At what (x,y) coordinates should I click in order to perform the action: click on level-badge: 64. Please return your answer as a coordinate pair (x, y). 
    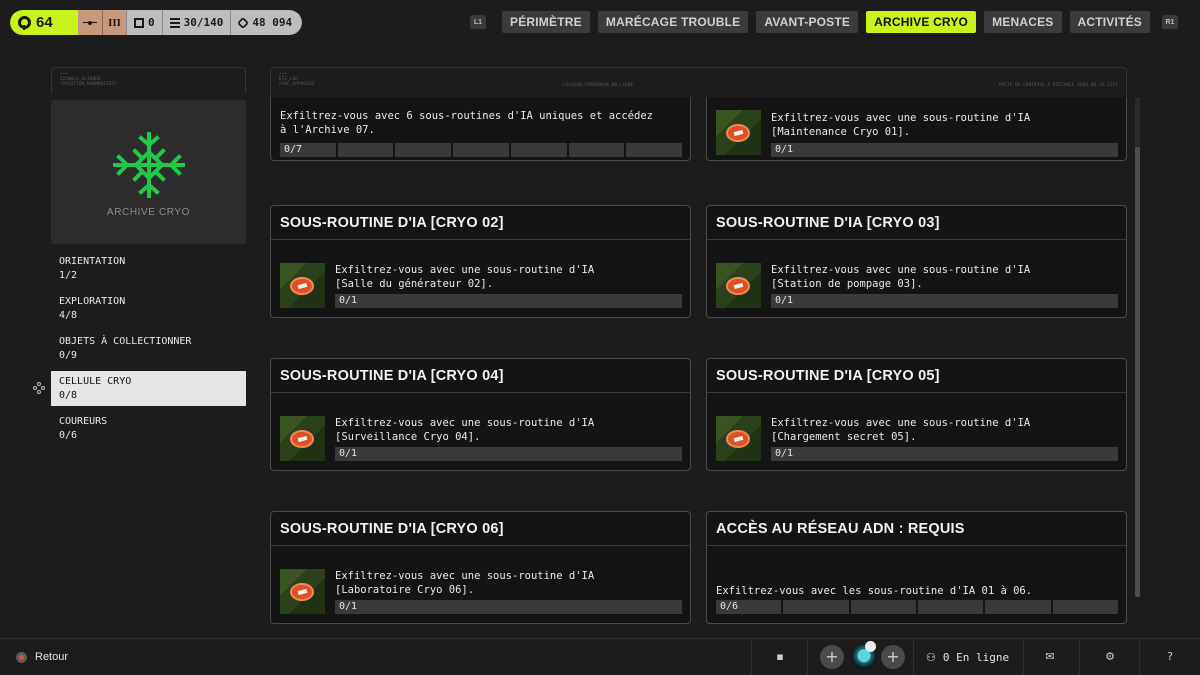
    Looking at the image, I should click on (44, 22).